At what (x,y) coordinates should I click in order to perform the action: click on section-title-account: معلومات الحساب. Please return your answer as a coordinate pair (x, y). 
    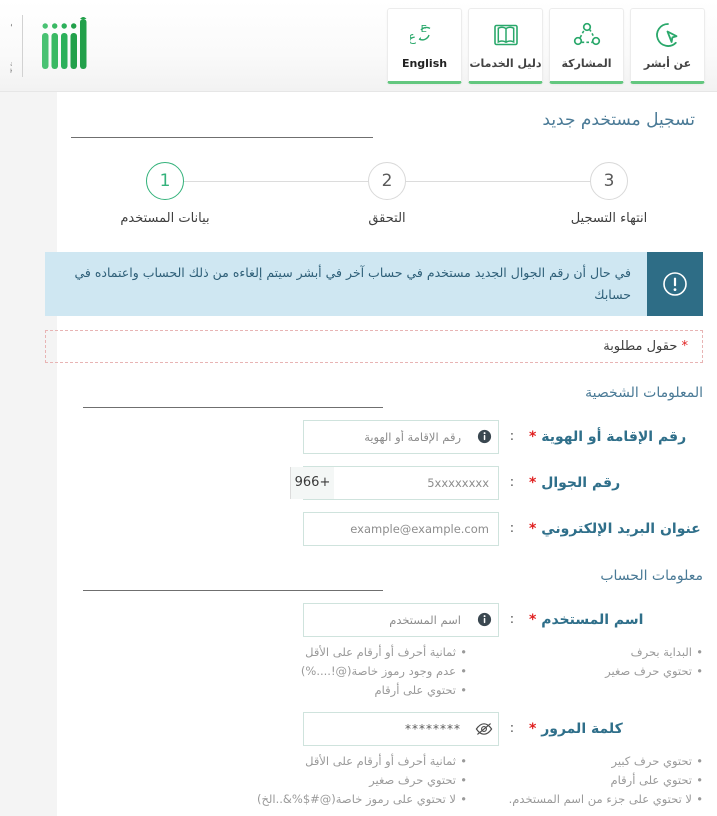
    Looking at the image, I should click on (651, 575).